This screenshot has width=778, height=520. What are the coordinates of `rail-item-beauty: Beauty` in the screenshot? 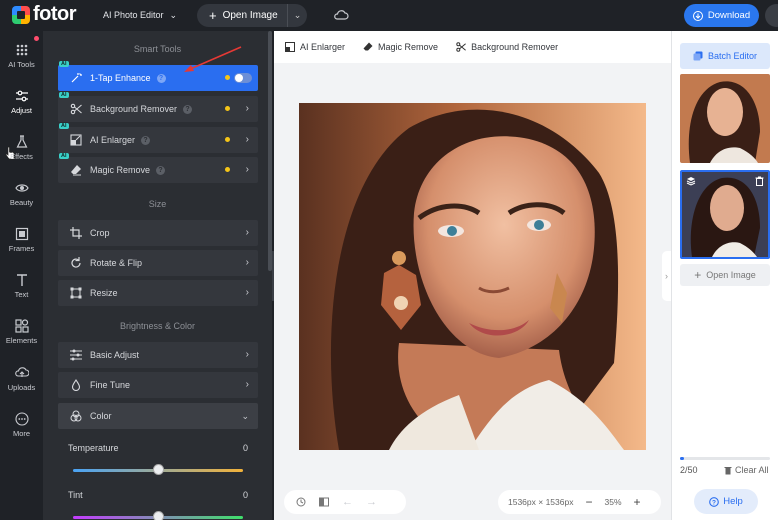 It's located at (21, 199).